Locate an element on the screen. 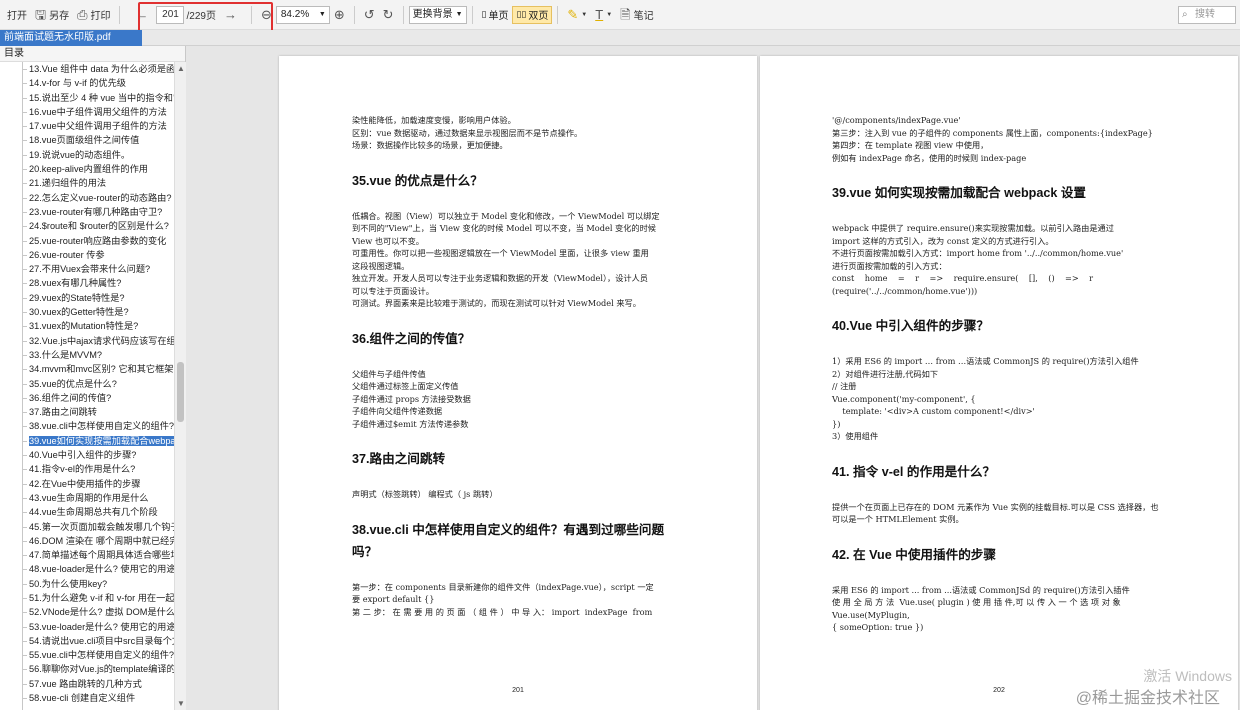 The image size is (1240, 710). open-button: 打开 is located at coordinates (17, 15).